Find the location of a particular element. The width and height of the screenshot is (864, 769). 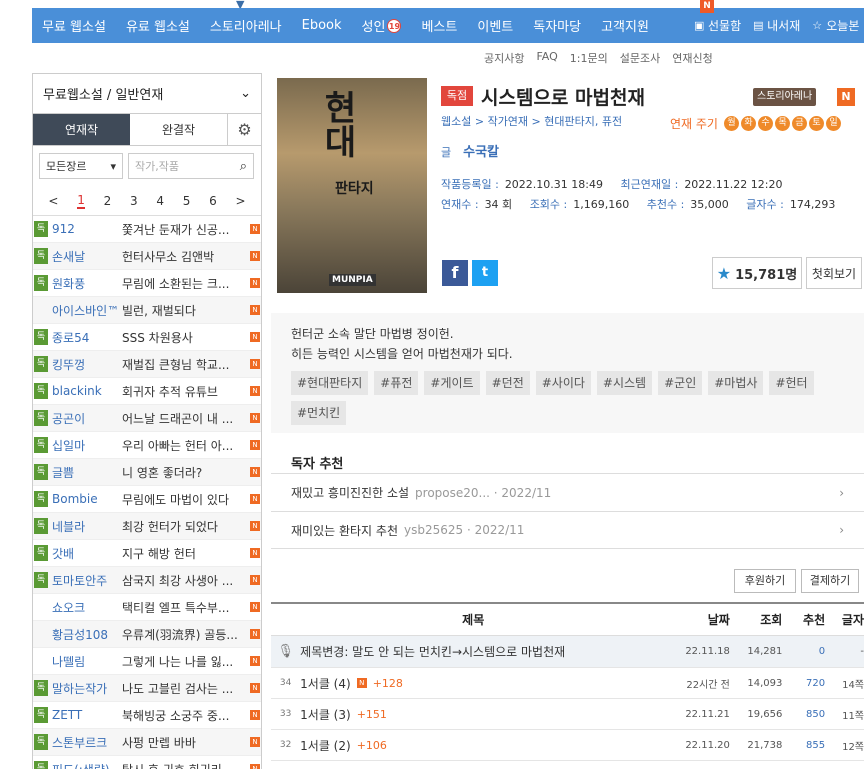

list-item: 독 스톤부르크 사펑 만렙 바바 N is located at coordinates (147, 742).